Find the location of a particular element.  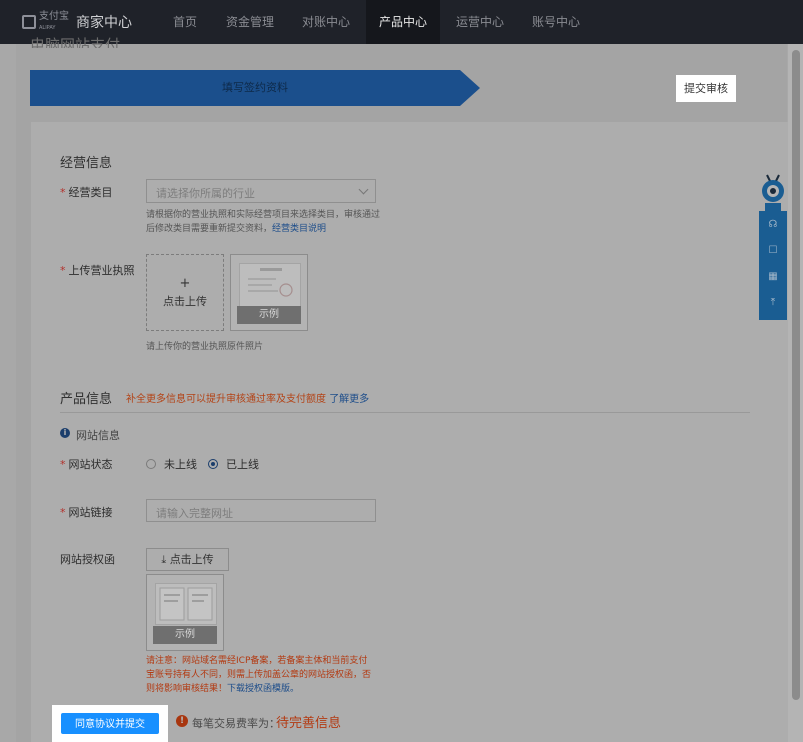

license-upload-label: 点击上传 is located at coordinates (185, 301).